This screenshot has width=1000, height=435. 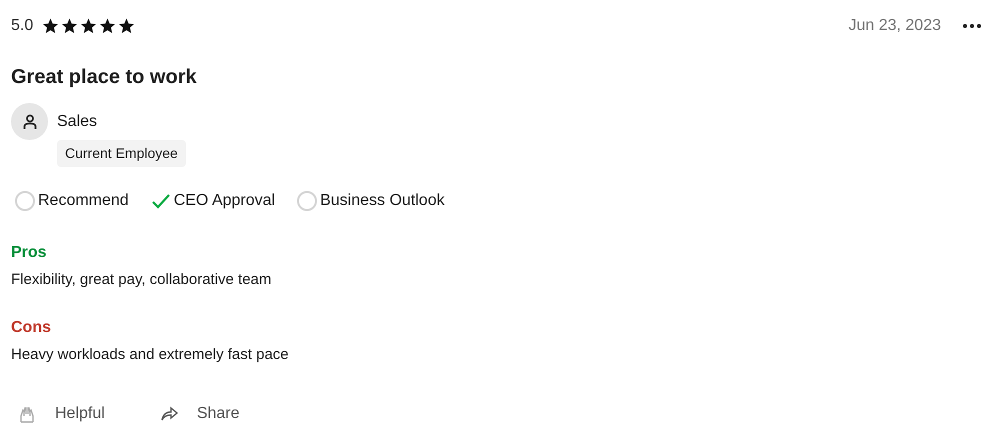 I want to click on rating-score: 5.0, so click(x=22, y=26).